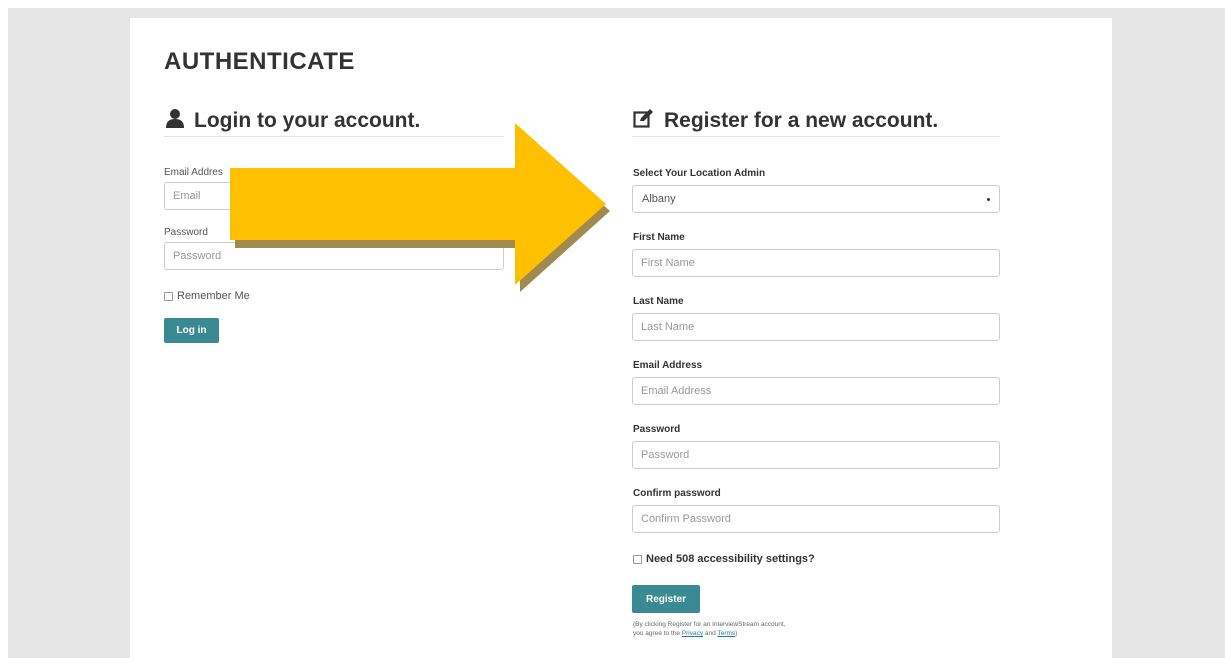 The height and width of the screenshot is (658, 1225). I want to click on terms-link: Terms, so click(726, 633).